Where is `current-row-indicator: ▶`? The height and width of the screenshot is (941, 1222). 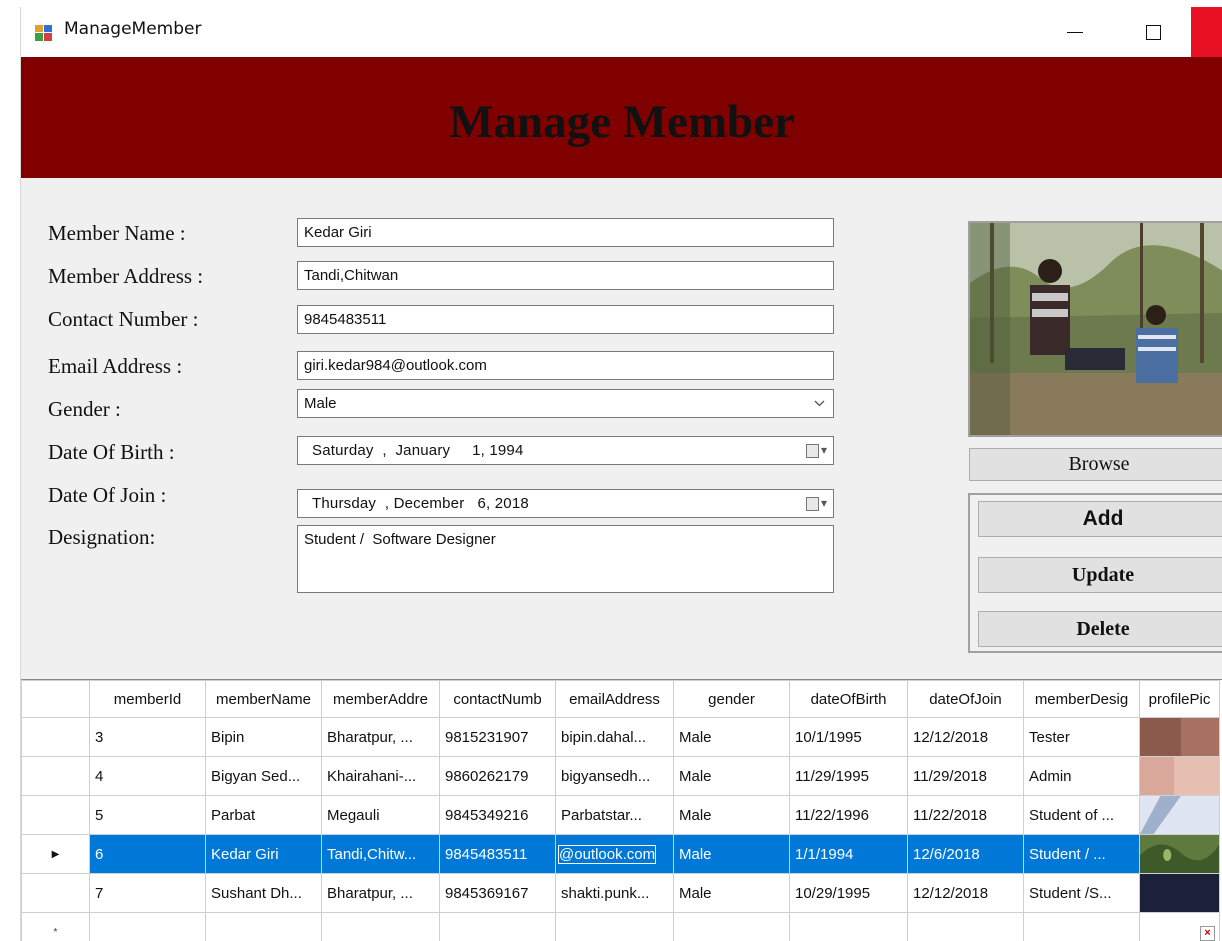 current-row-indicator: ▶ is located at coordinates (55, 854).